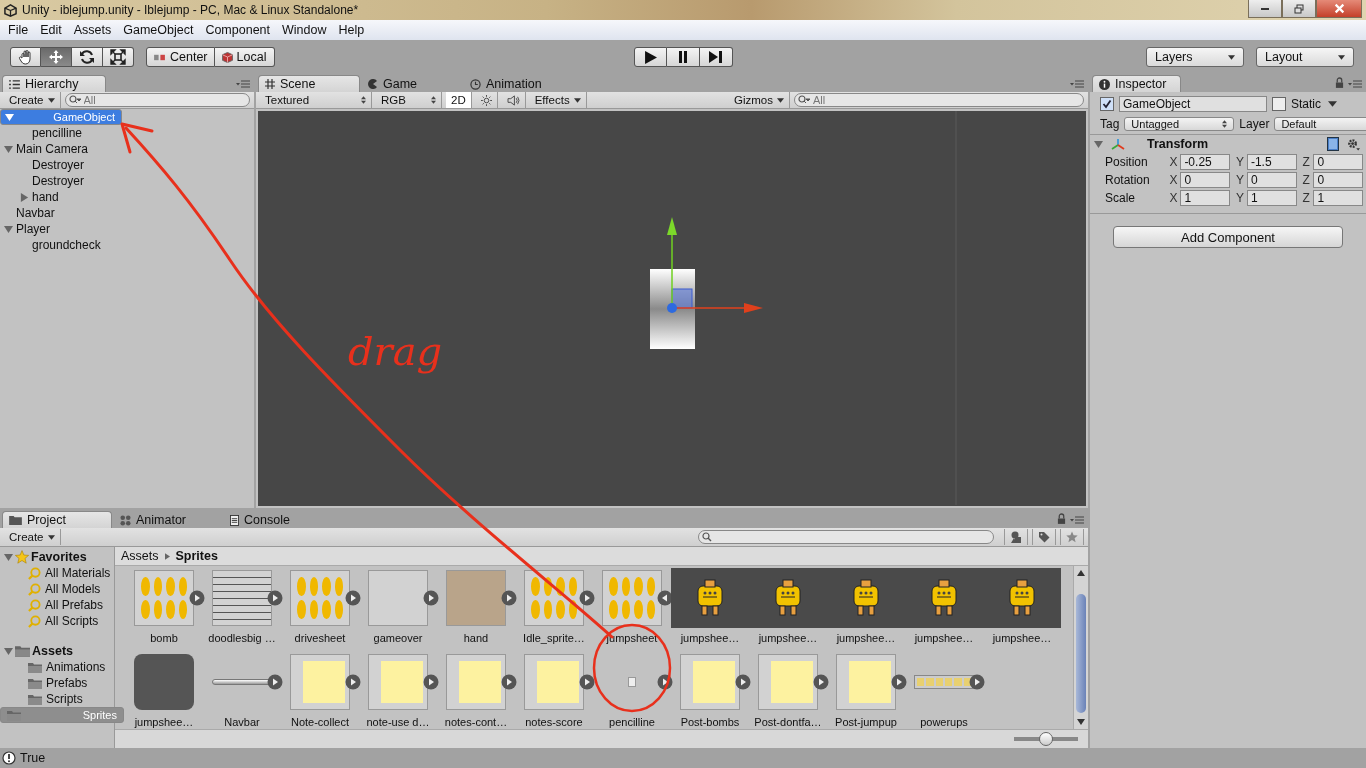  What do you see at coordinates (1305, 57) in the screenshot?
I see `layout-dropdown: Layout` at bounding box center [1305, 57].